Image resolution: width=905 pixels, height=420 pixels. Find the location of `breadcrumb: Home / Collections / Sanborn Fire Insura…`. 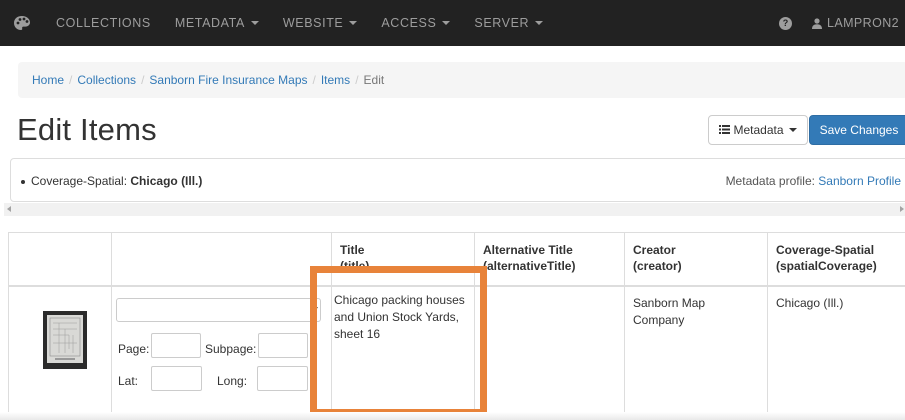

breadcrumb: Home / Collections / Sanborn Fire Insura… is located at coordinates (461, 80).